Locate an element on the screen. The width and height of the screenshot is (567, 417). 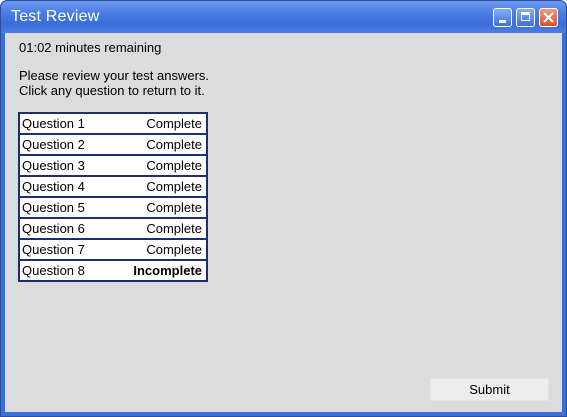
question-label: Question 2 is located at coordinates (63, 144).